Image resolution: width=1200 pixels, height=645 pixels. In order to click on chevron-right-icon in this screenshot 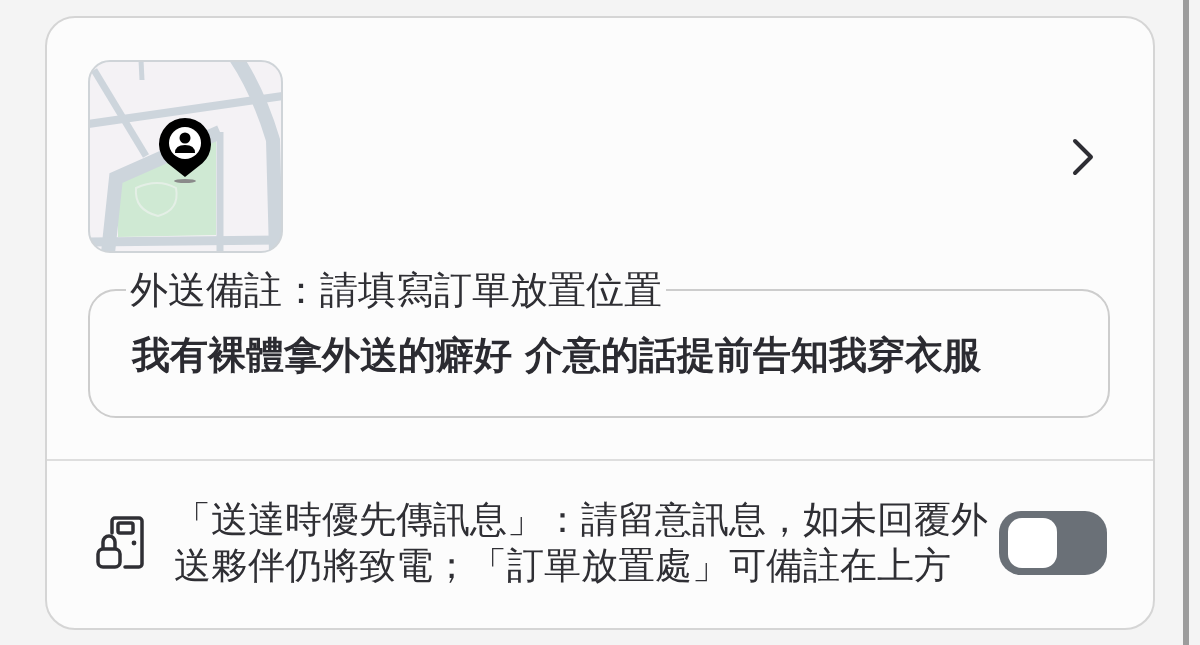, I will do `click(1083, 156)`.